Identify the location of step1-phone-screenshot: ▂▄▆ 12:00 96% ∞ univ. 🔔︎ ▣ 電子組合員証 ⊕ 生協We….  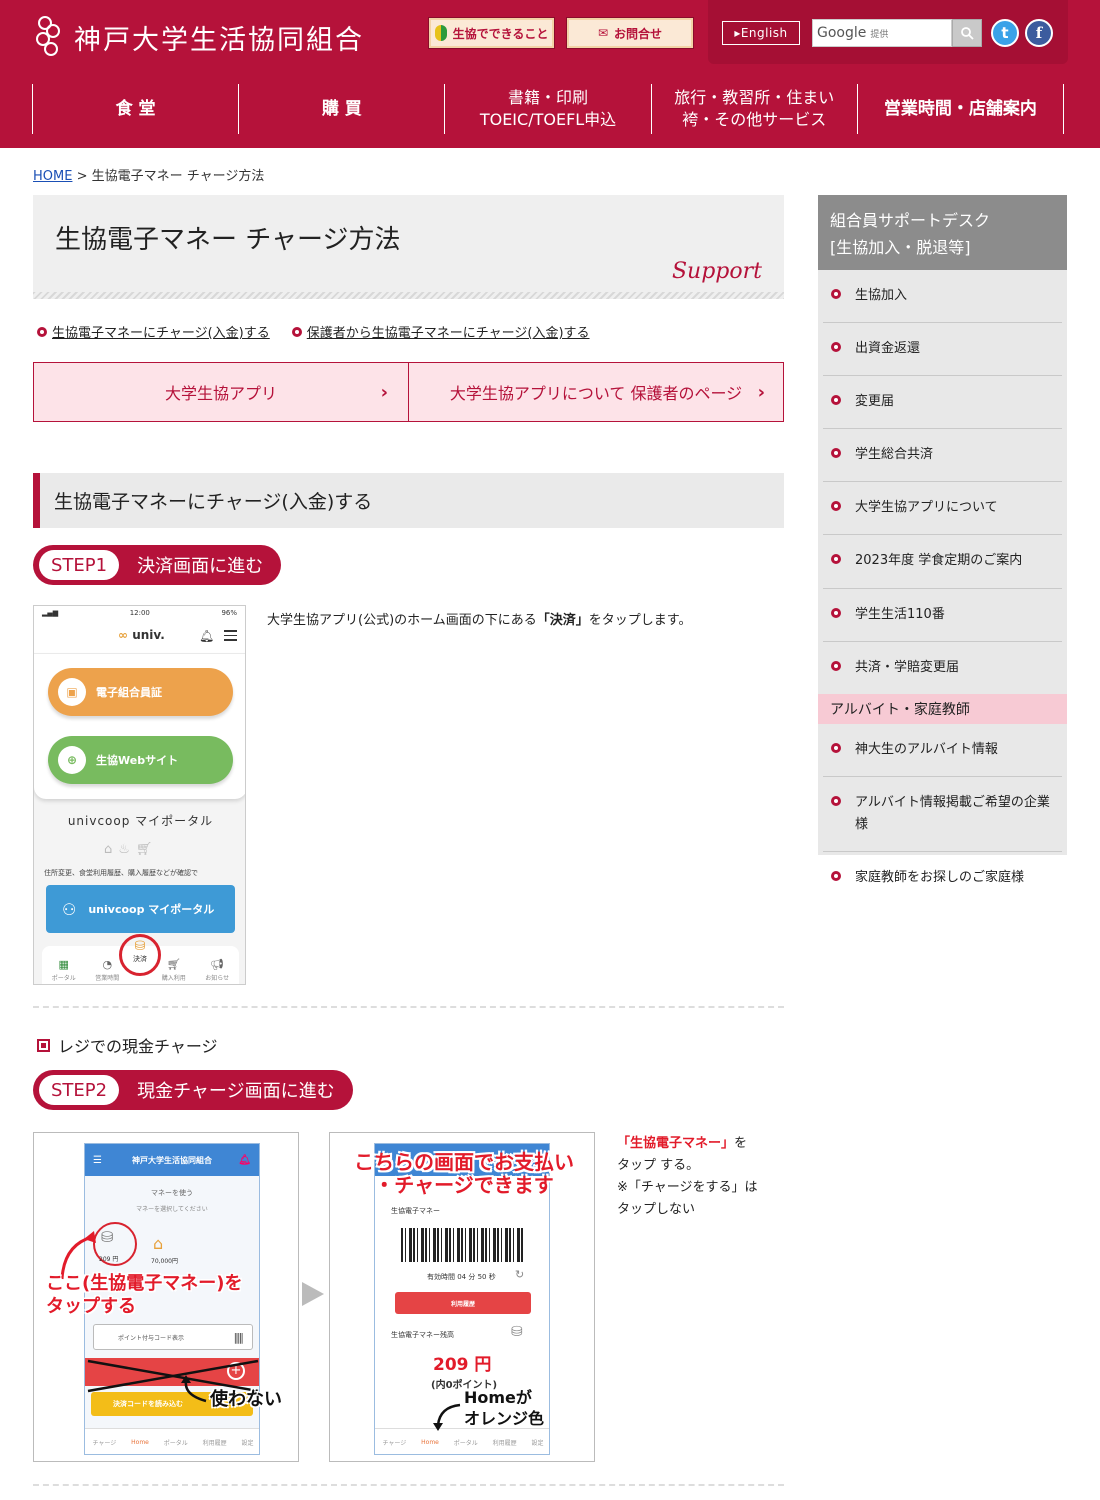
(139, 795).